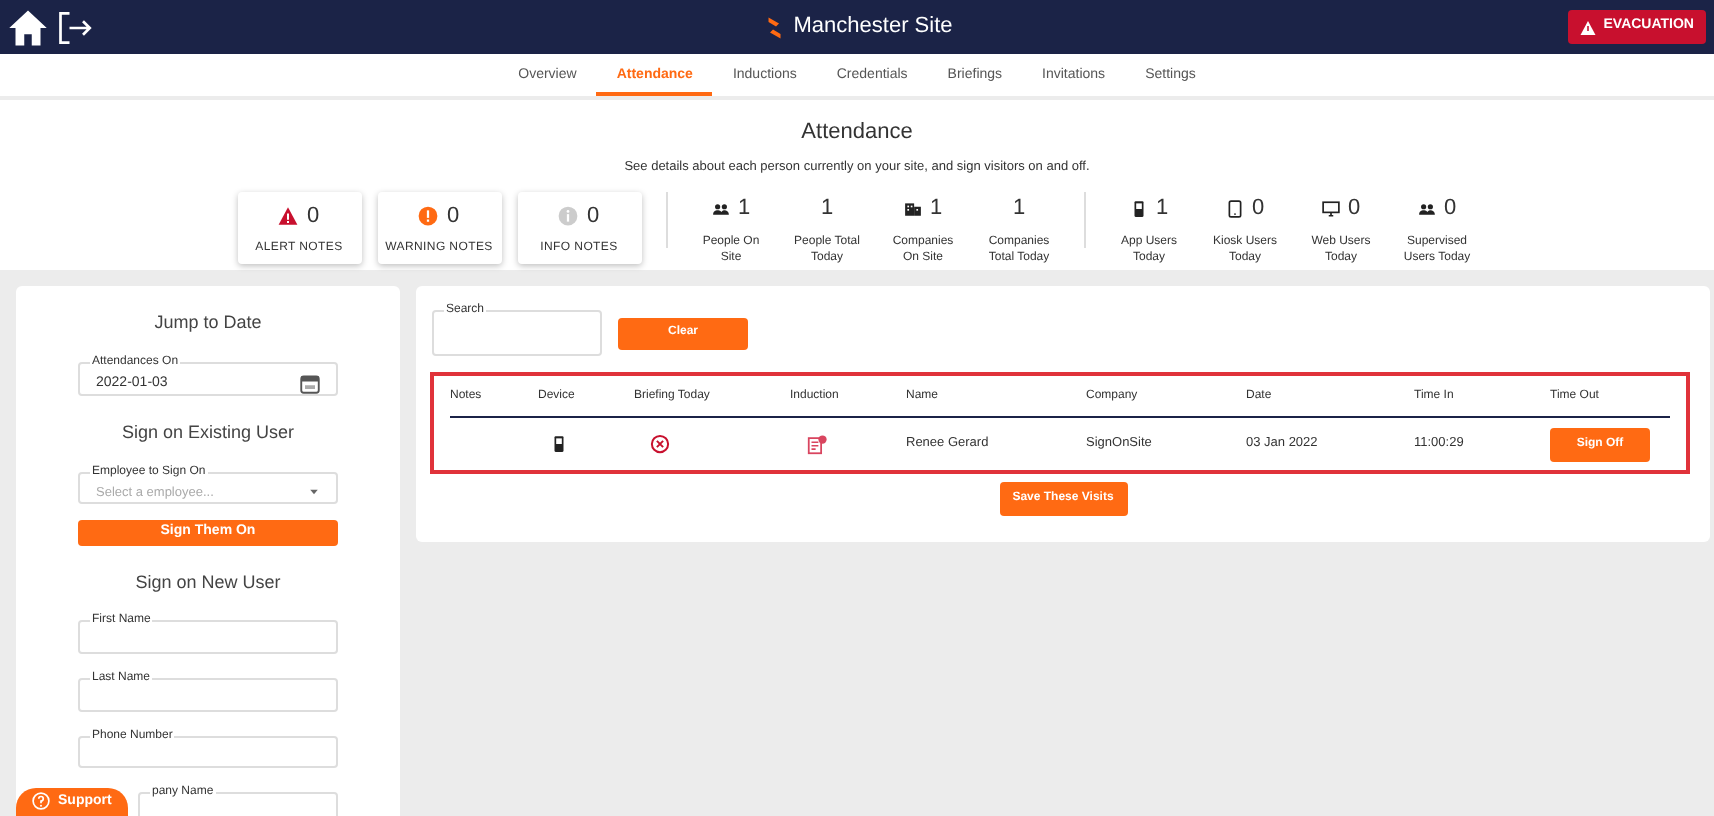  Describe the element at coordinates (857, 133) in the screenshot. I see `page-title: Attendance` at that location.